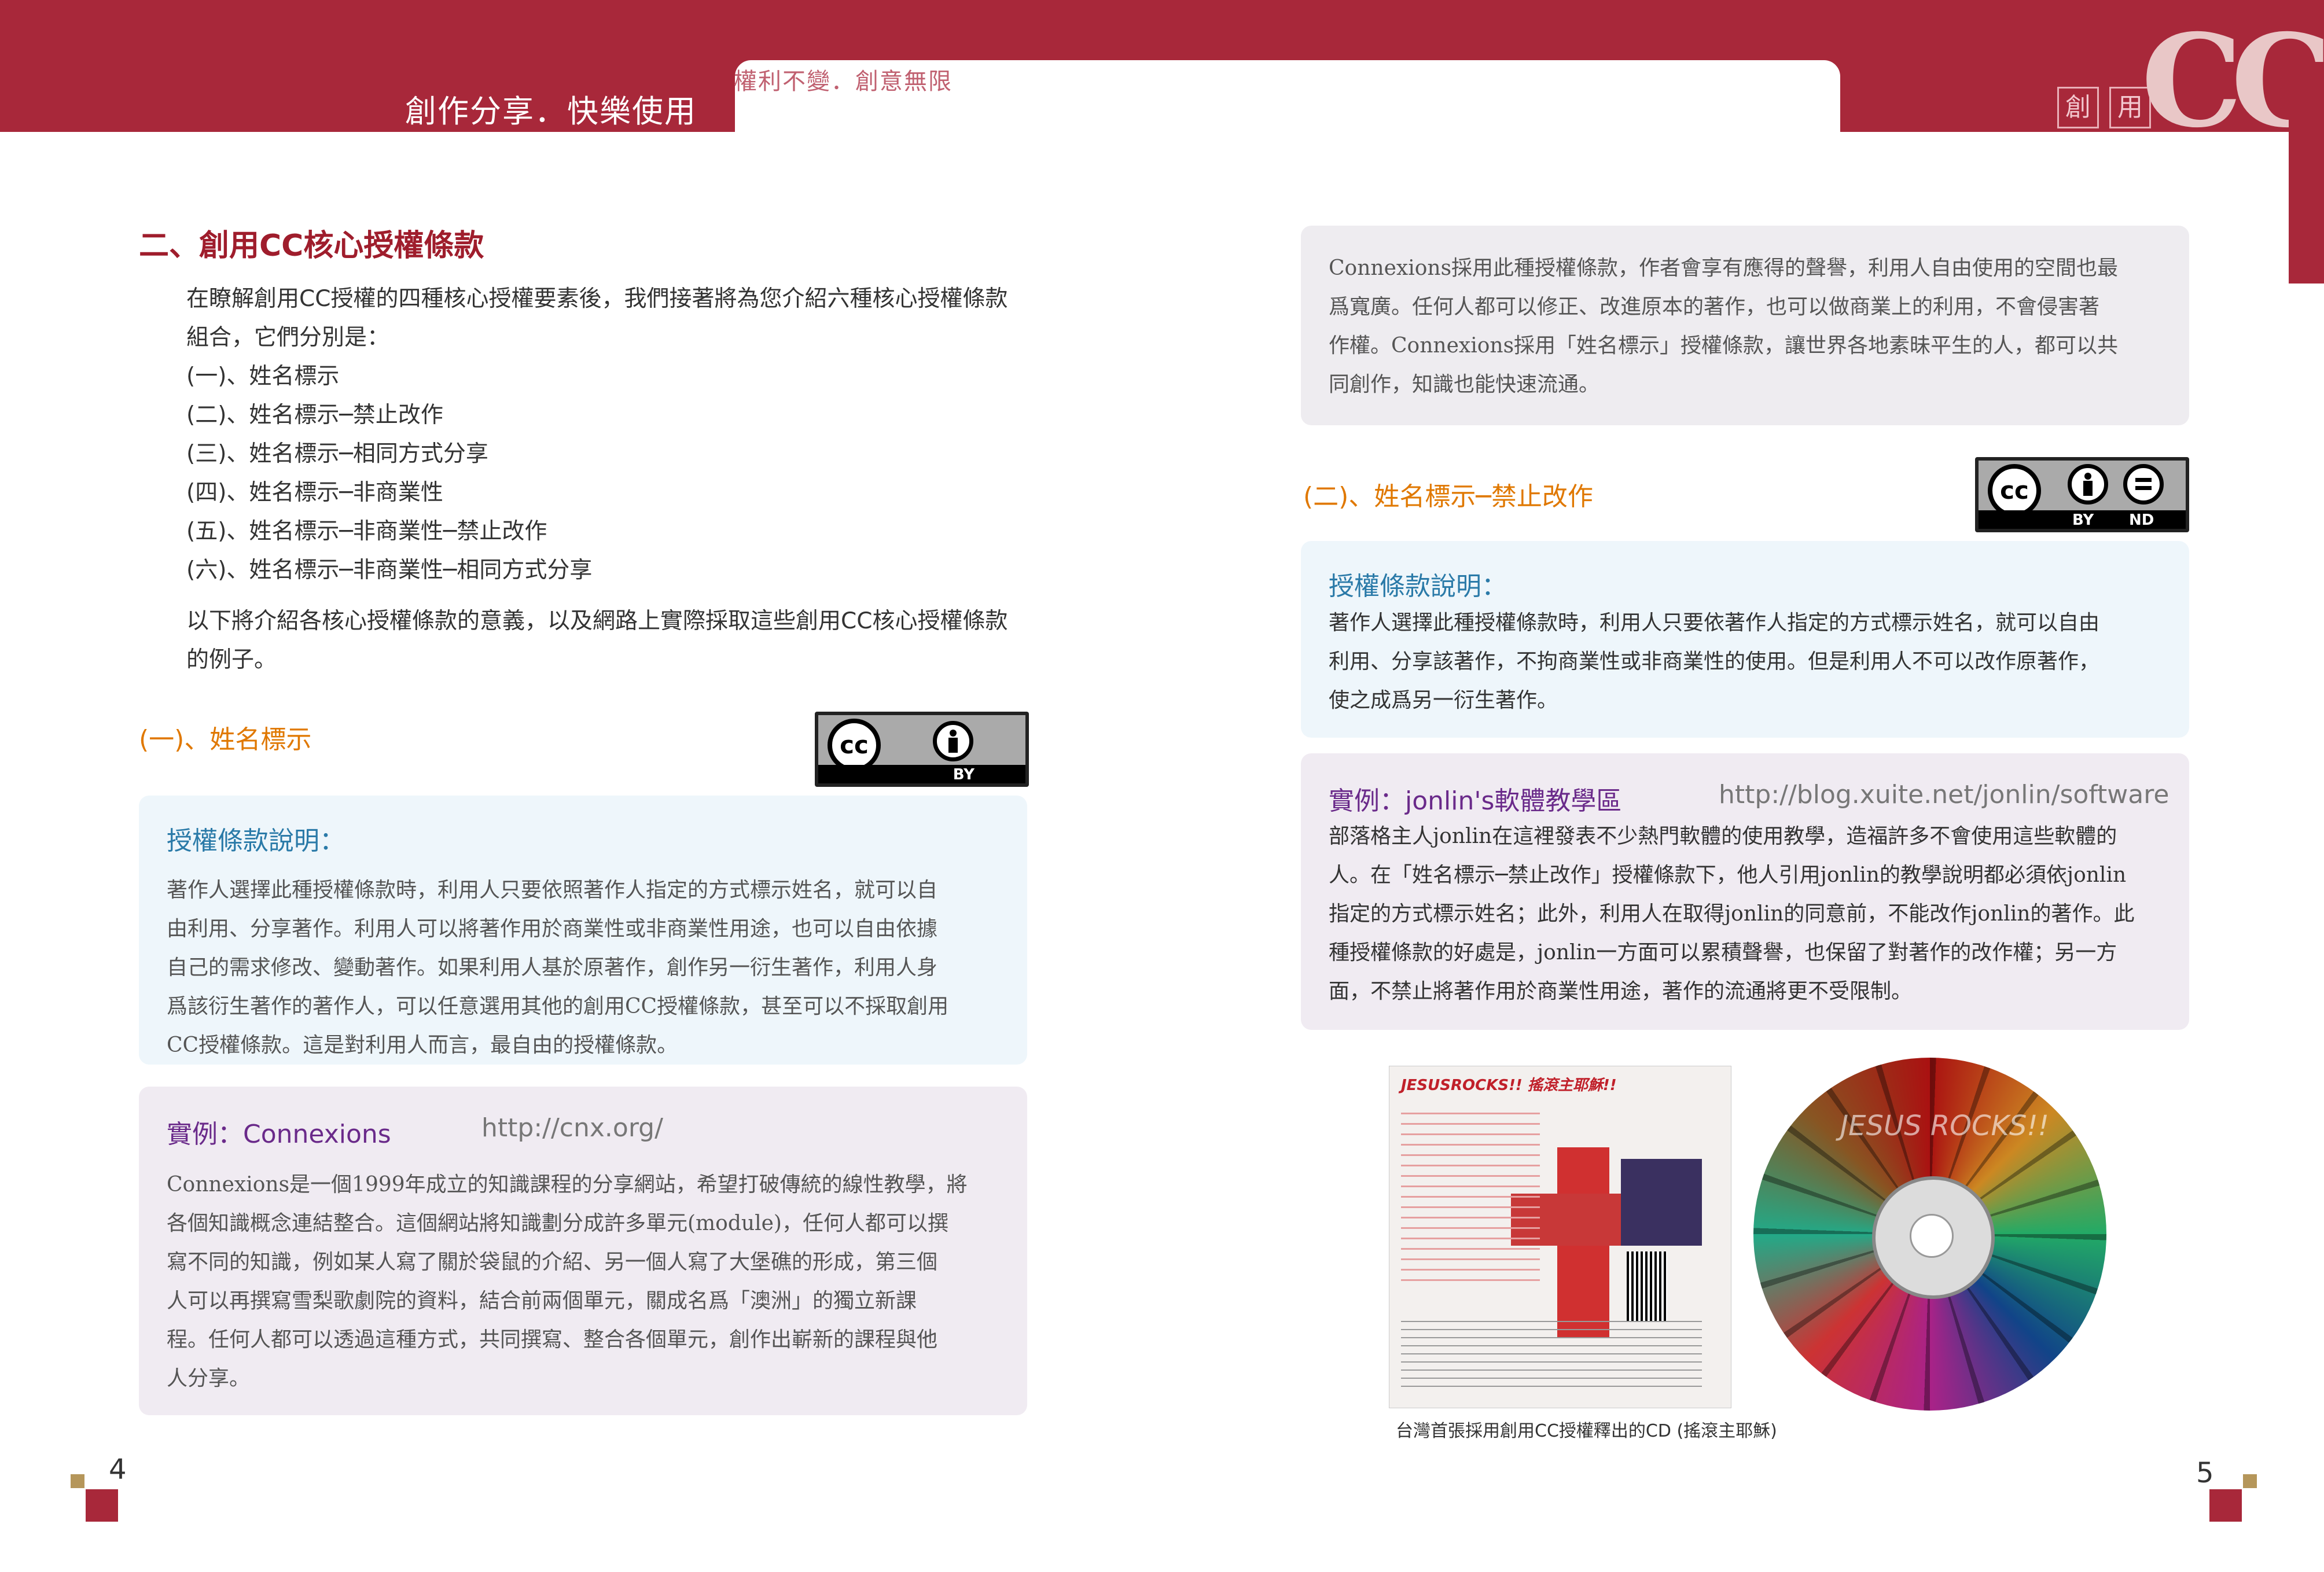 This screenshot has width=2324, height=1572. I want to click on license-list-item: (五)、姓名標示─非商業性─禁止改作, so click(366, 531).